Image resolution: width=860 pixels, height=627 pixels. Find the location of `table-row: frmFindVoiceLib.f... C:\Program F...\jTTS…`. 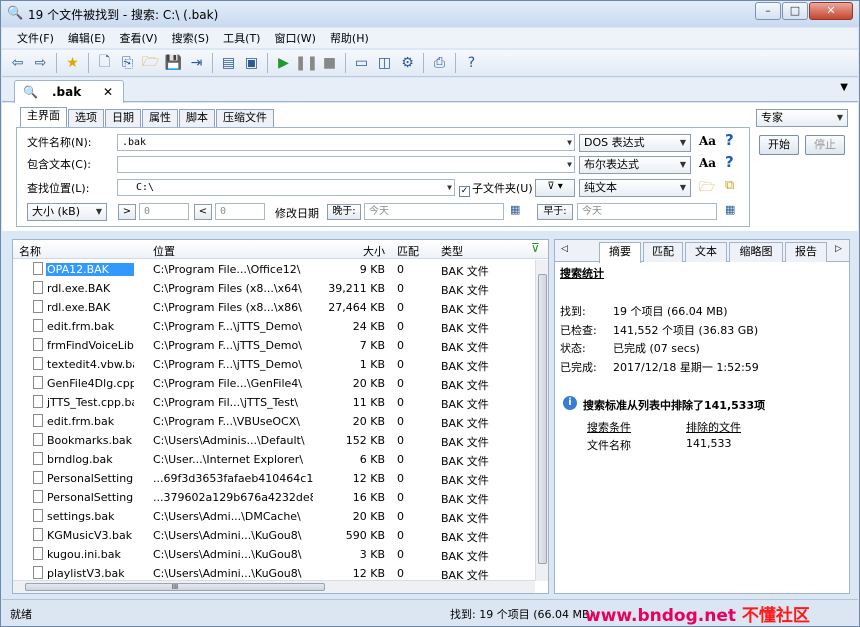

table-row: frmFindVoiceLib.f... C:\Program F...\jTTS… is located at coordinates (274, 345).